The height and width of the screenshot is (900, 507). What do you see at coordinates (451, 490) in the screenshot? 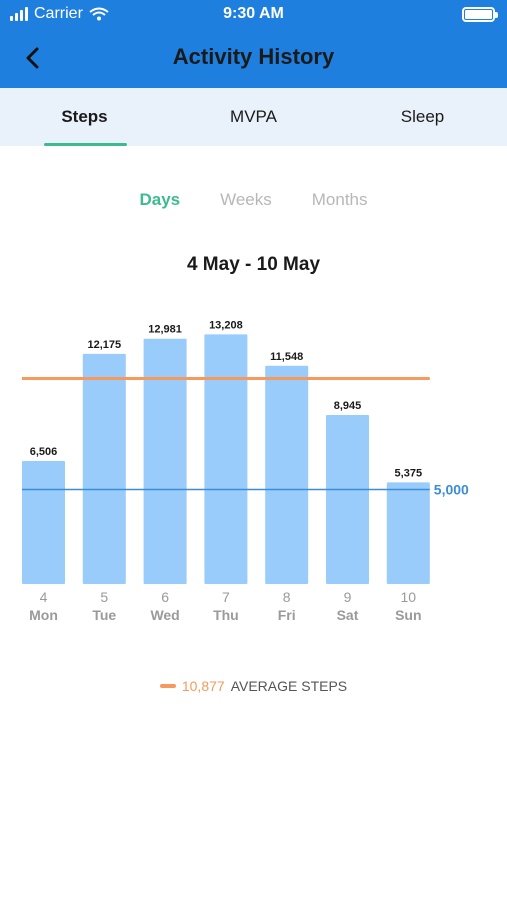
I see `goal-line-label: 5,000` at bounding box center [451, 490].